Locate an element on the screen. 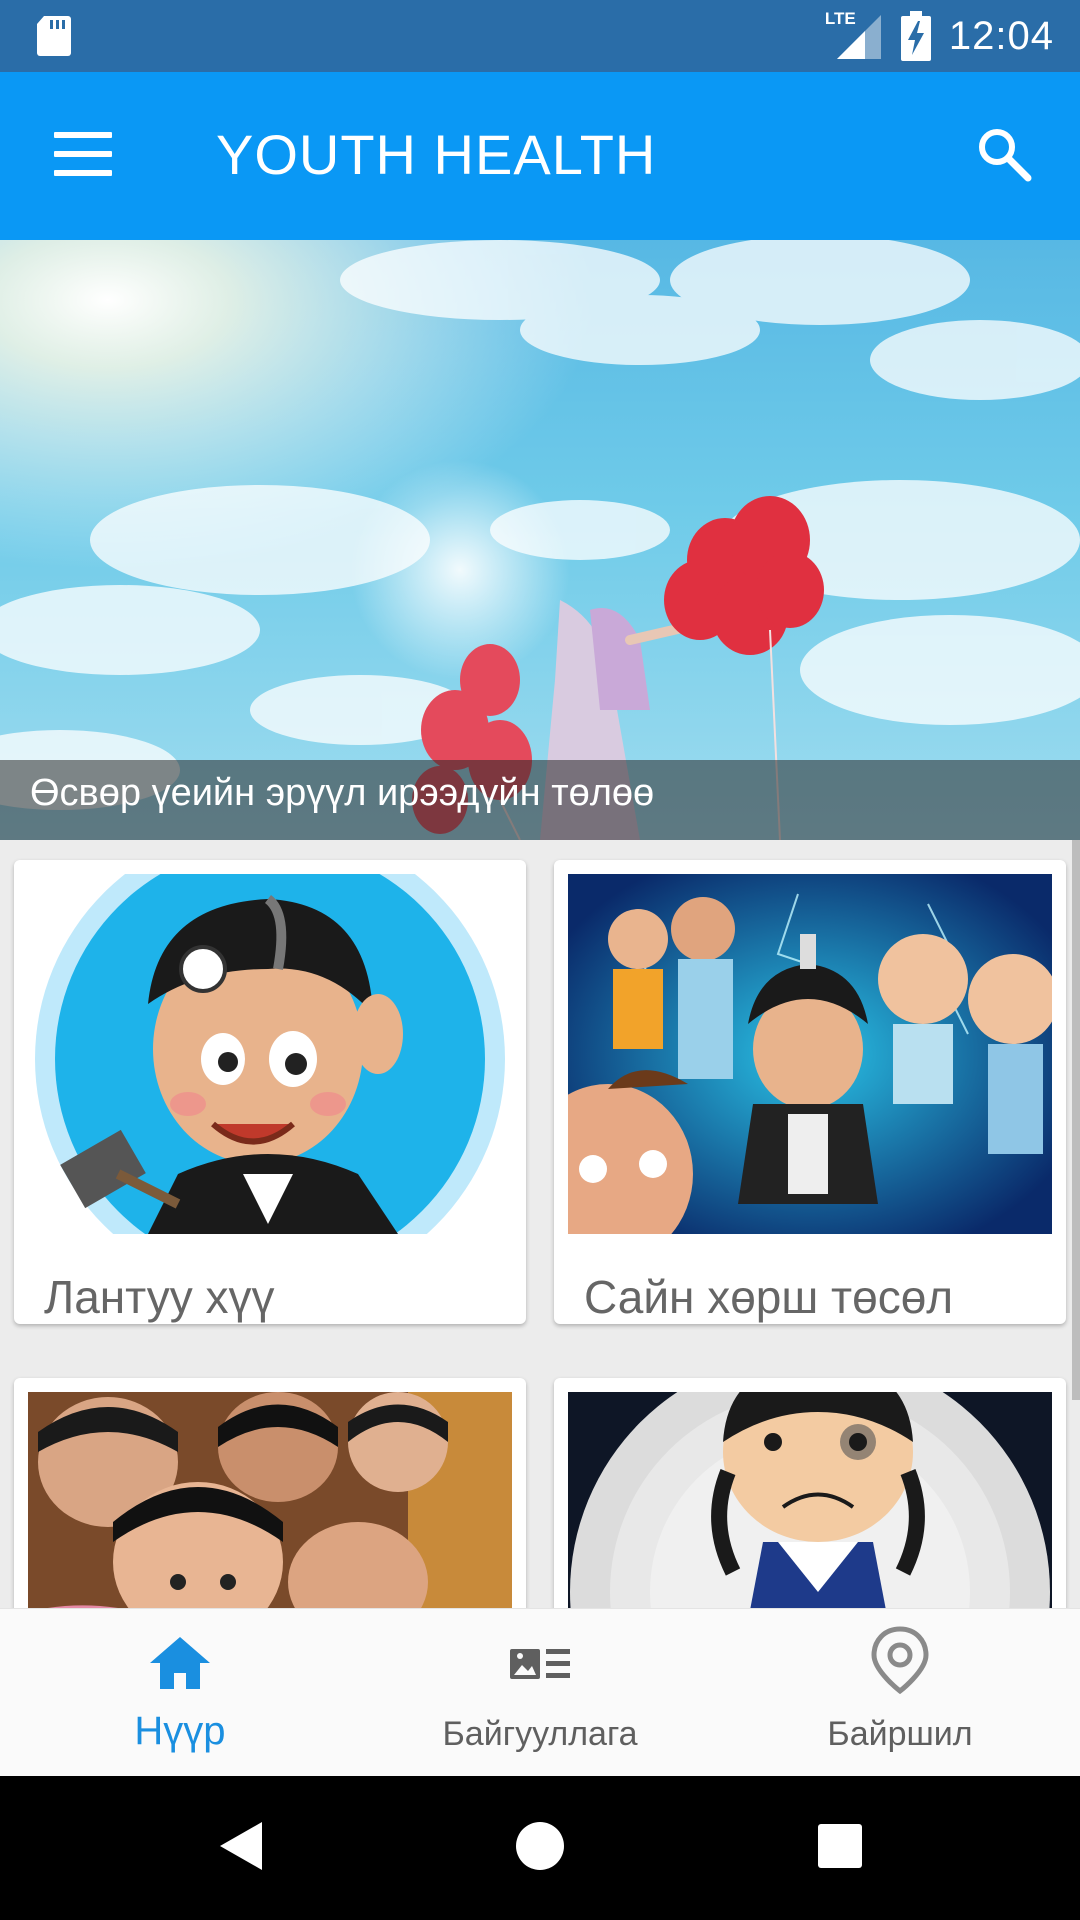  card-title: Сайн хөрш төсөл is located at coordinates (769, 1297).